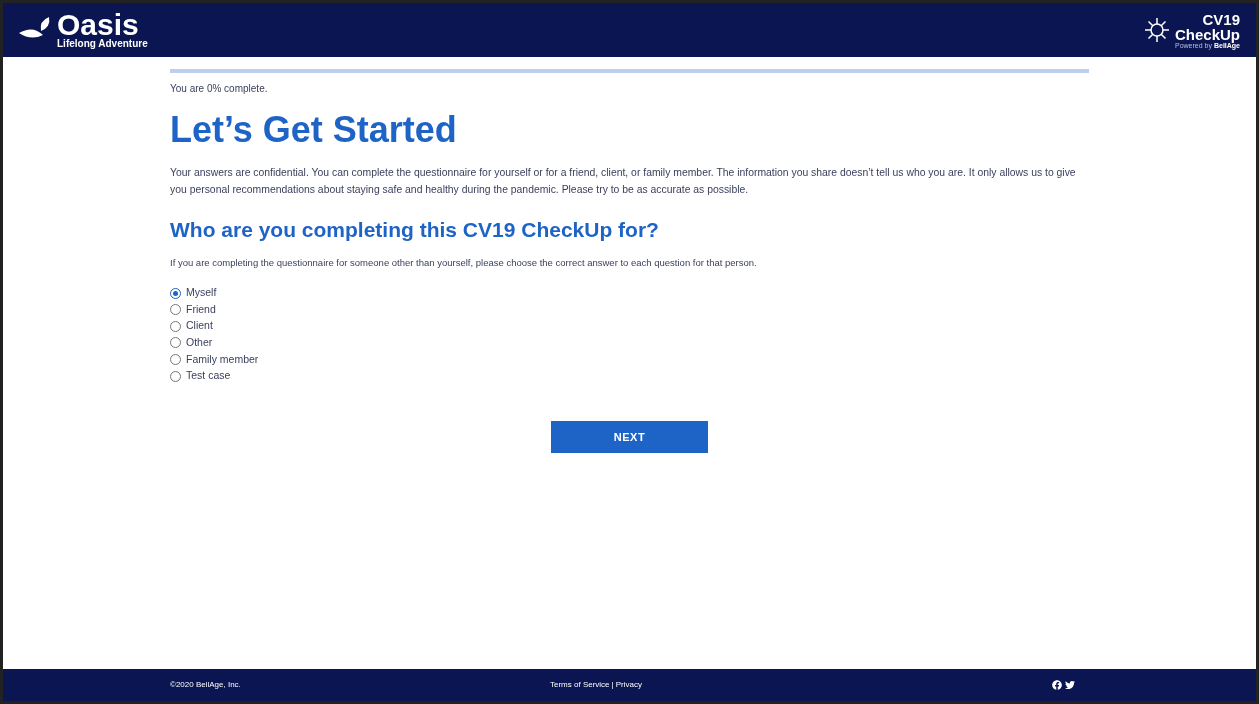 The image size is (1259, 704). What do you see at coordinates (628, 685) in the screenshot?
I see `privacy-link: Privacy` at bounding box center [628, 685].